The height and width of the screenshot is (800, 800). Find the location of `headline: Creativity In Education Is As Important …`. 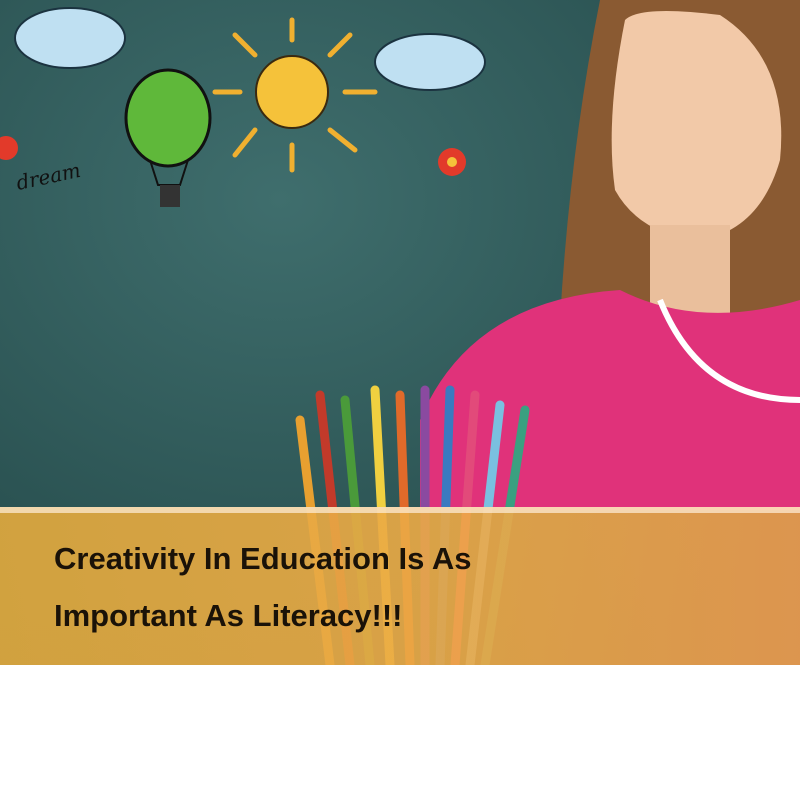

headline: Creativity In Education Is As Important … is located at coordinates (404, 587).